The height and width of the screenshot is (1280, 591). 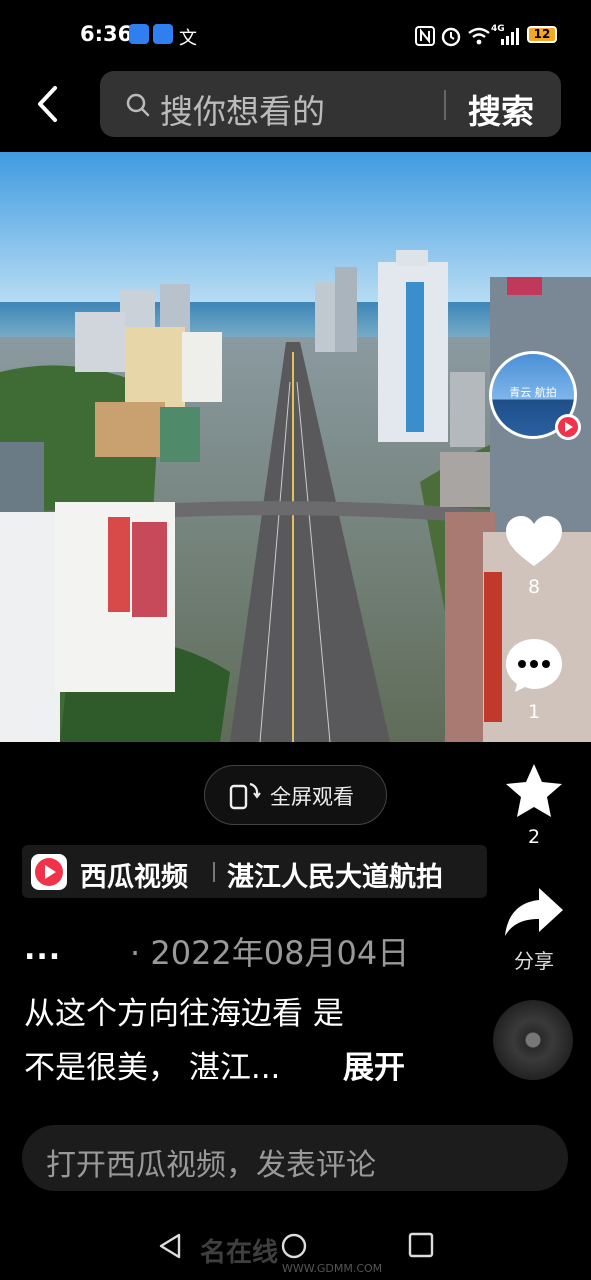 What do you see at coordinates (501, 109) in the screenshot?
I see `search-button: 搜索` at bounding box center [501, 109].